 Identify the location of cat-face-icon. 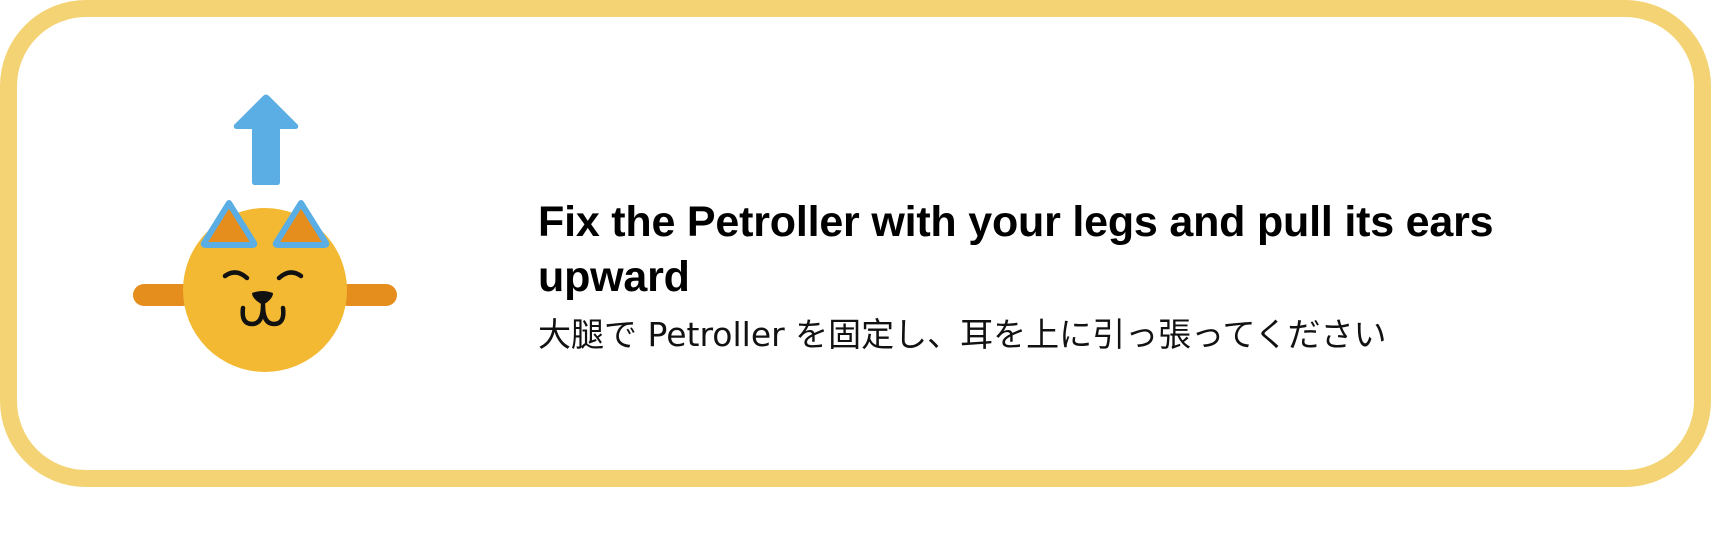
(265, 286).